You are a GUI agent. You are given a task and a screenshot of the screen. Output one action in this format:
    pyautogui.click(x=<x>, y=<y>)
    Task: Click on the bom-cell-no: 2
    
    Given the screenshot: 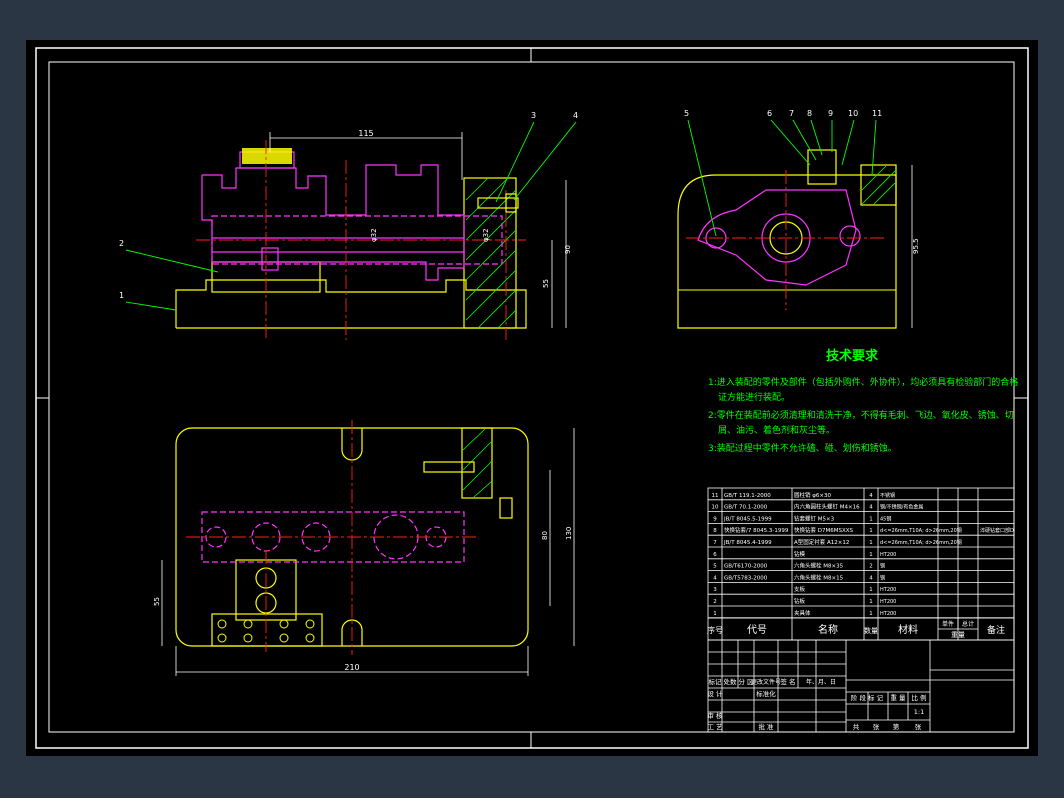 What is the action you would take?
    pyautogui.click(x=715, y=602)
    